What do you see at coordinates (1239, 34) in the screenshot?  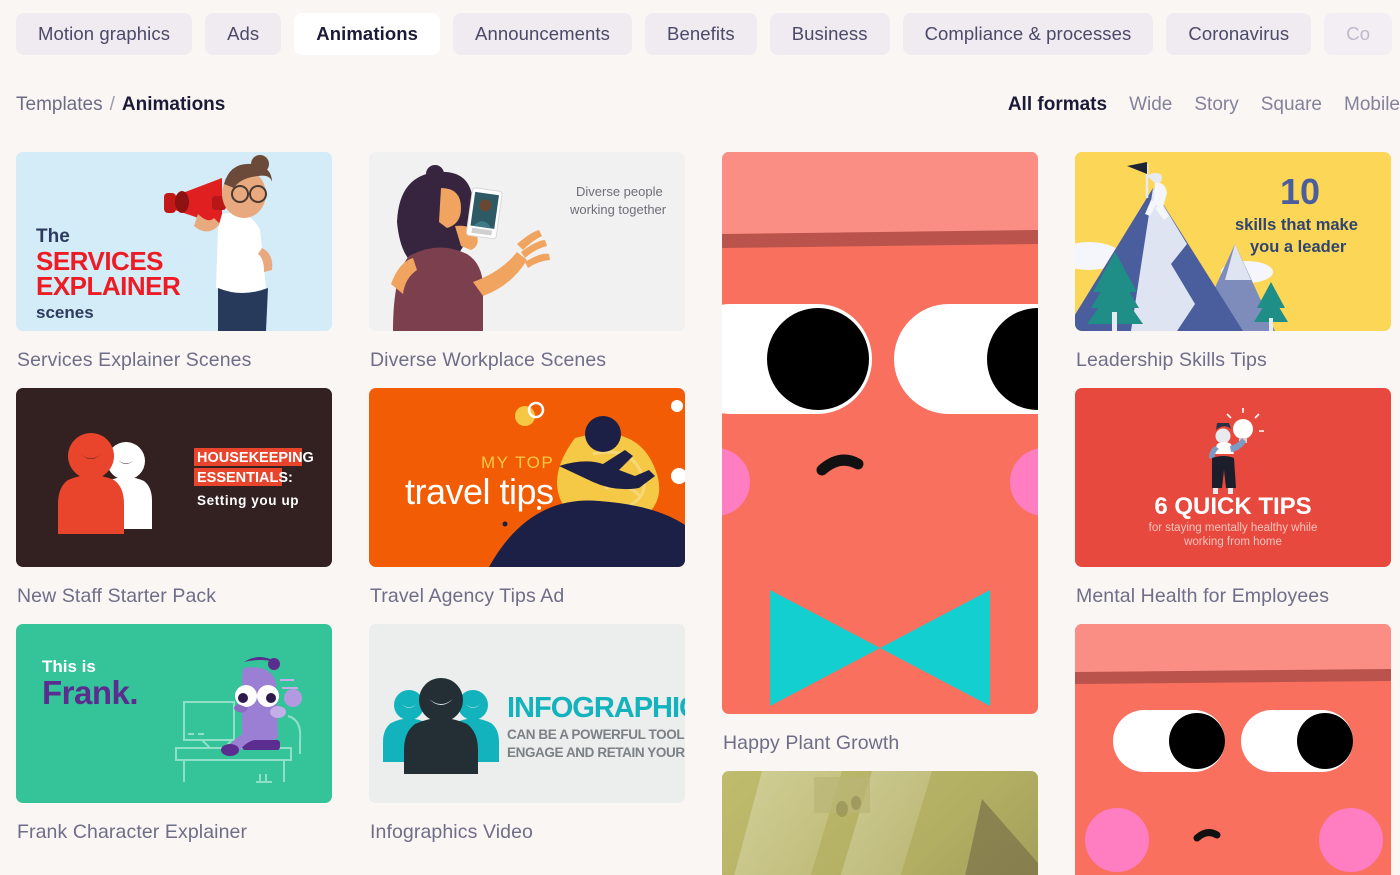 I see `chip-coronavirus: Coronavirus` at bounding box center [1239, 34].